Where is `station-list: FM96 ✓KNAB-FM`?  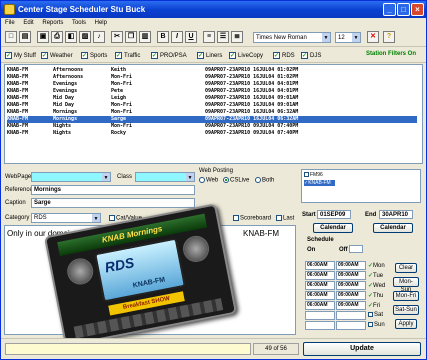 station-list: FM96 ✓KNAB-FM is located at coordinates (361, 186).